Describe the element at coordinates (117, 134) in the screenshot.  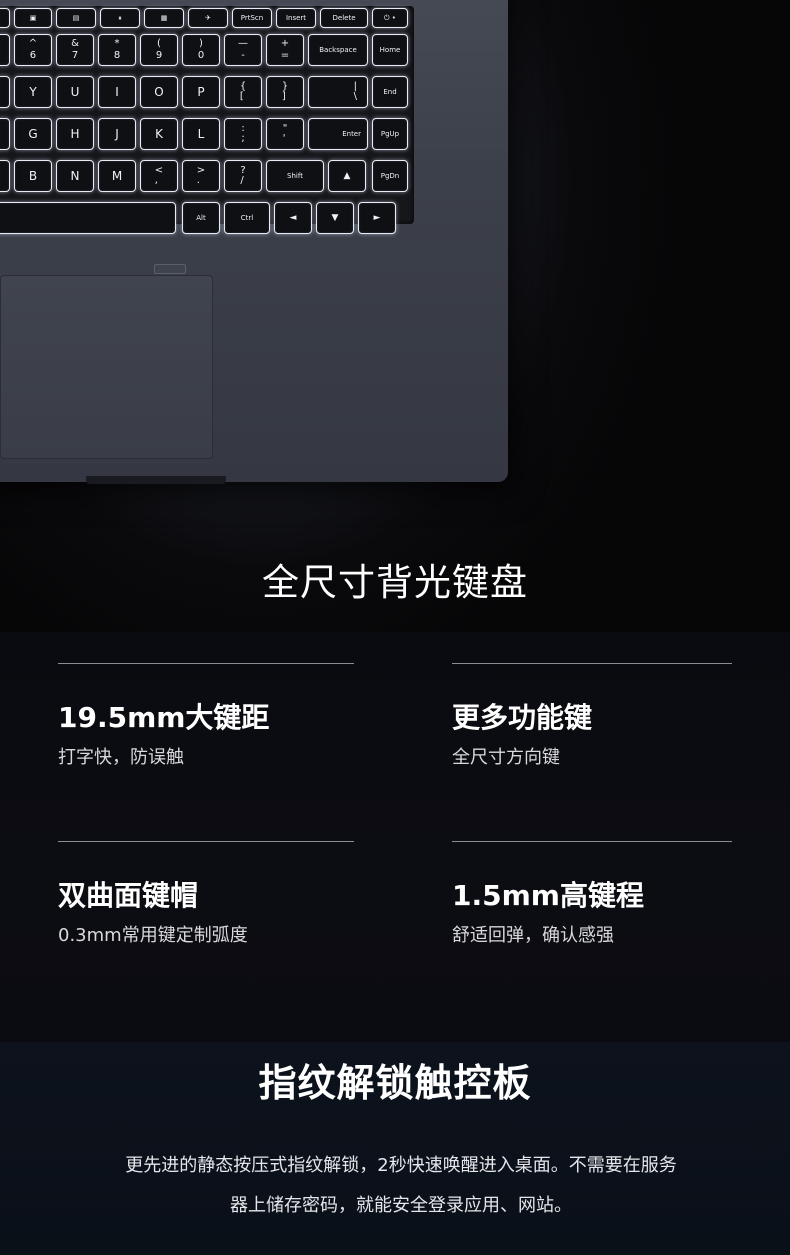
I see `key-j: J` at that location.